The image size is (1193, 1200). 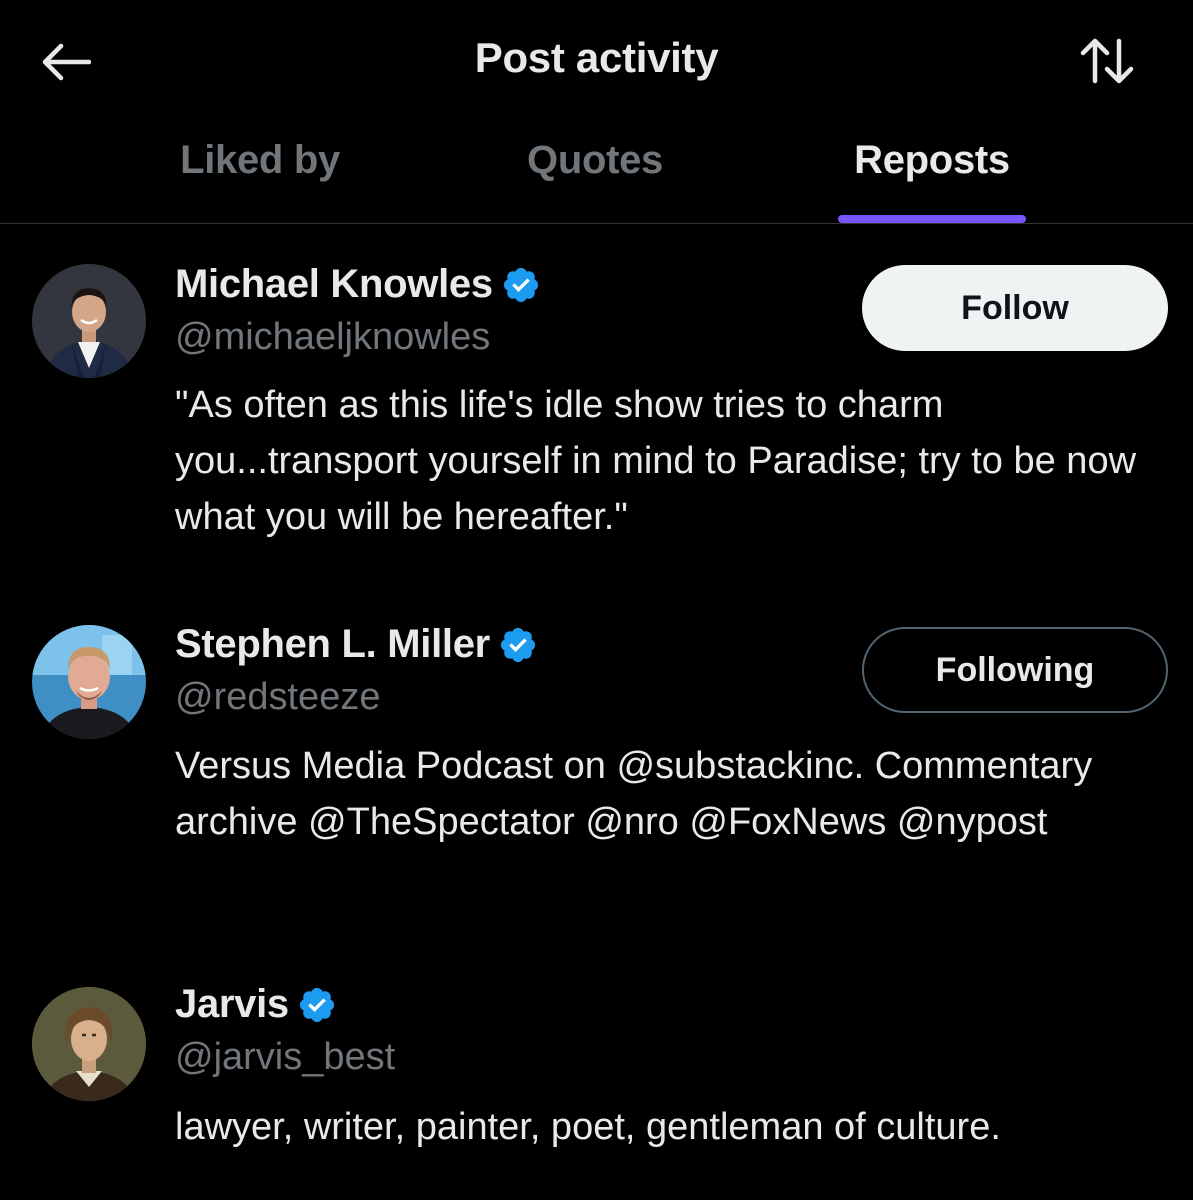 I want to click on tab-reposts: Reposts, so click(x=932, y=180).